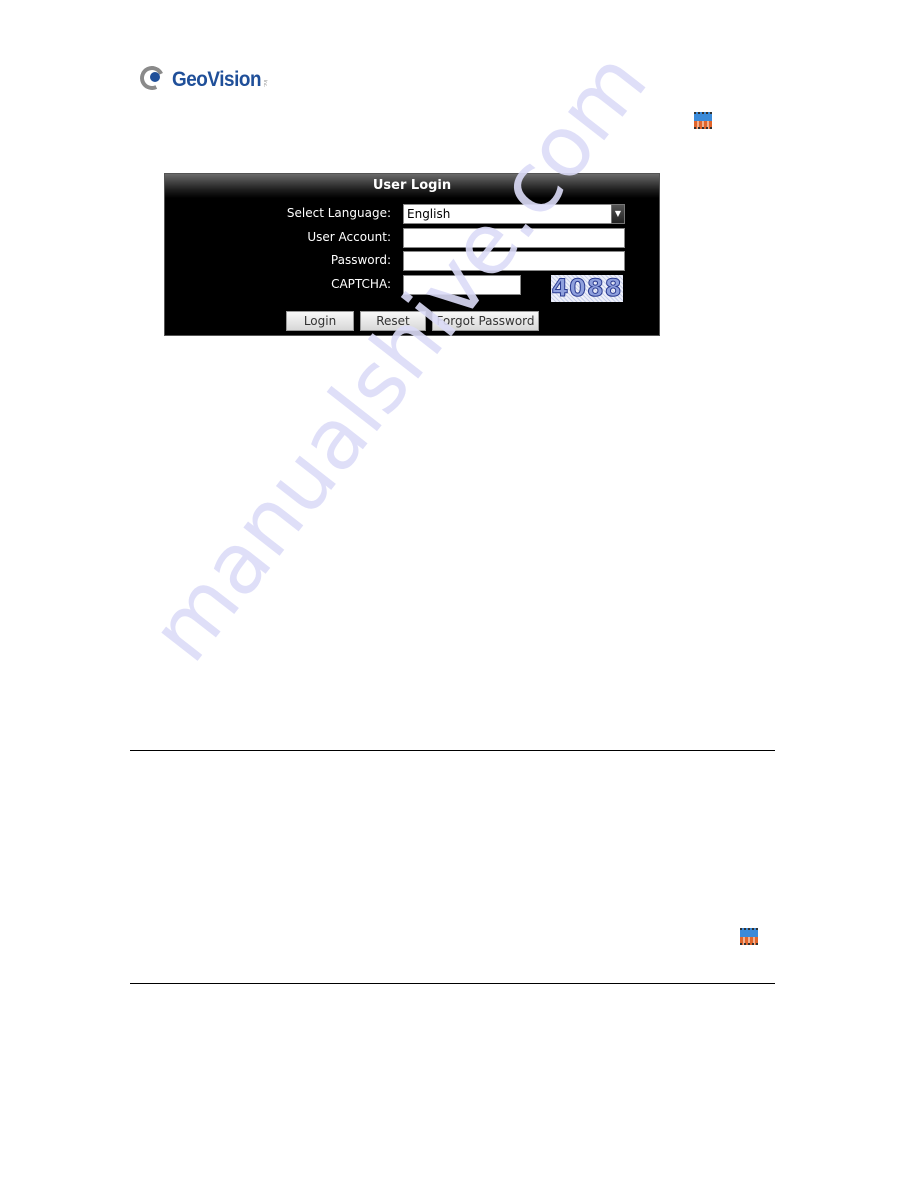 Image resolution: width=918 pixels, height=1188 pixels. I want to click on reset-button: Reset, so click(393, 321).